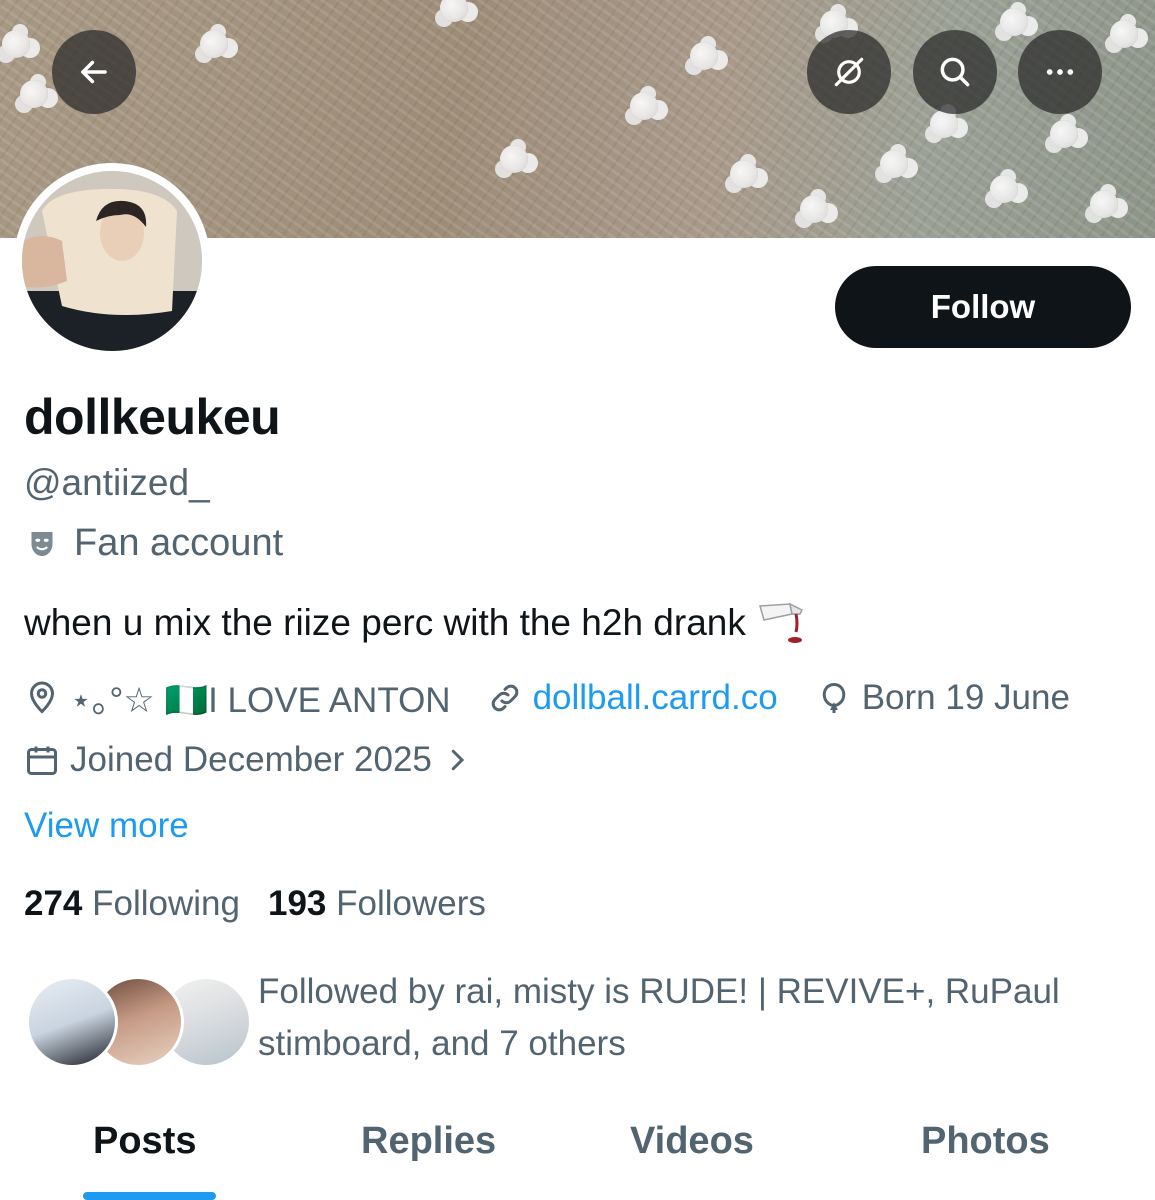  What do you see at coordinates (655, 698) in the screenshot?
I see `website-link: dollball.carrd.co` at bounding box center [655, 698].